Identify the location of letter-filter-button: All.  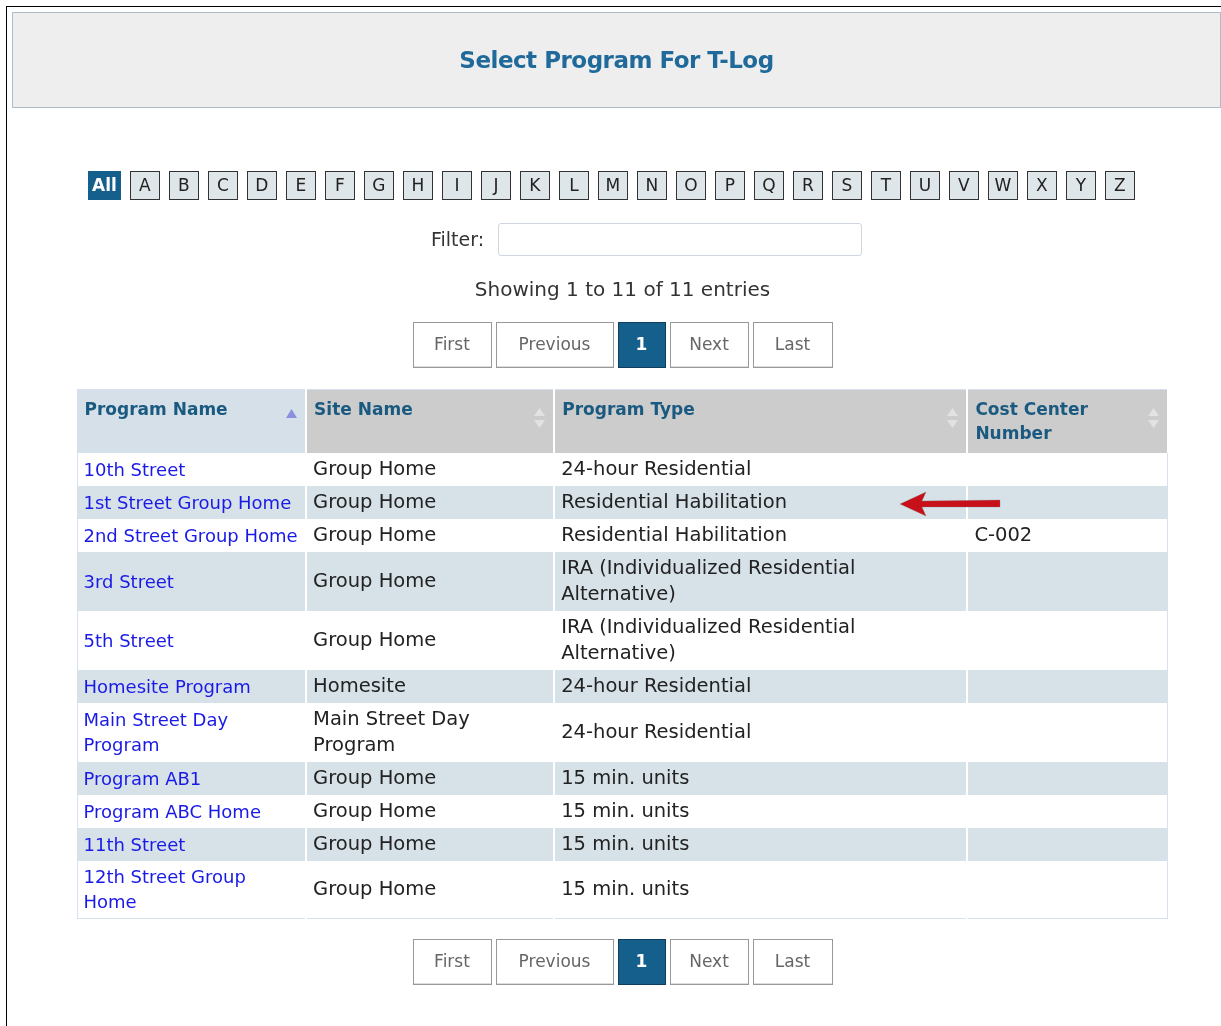
(104, 185).